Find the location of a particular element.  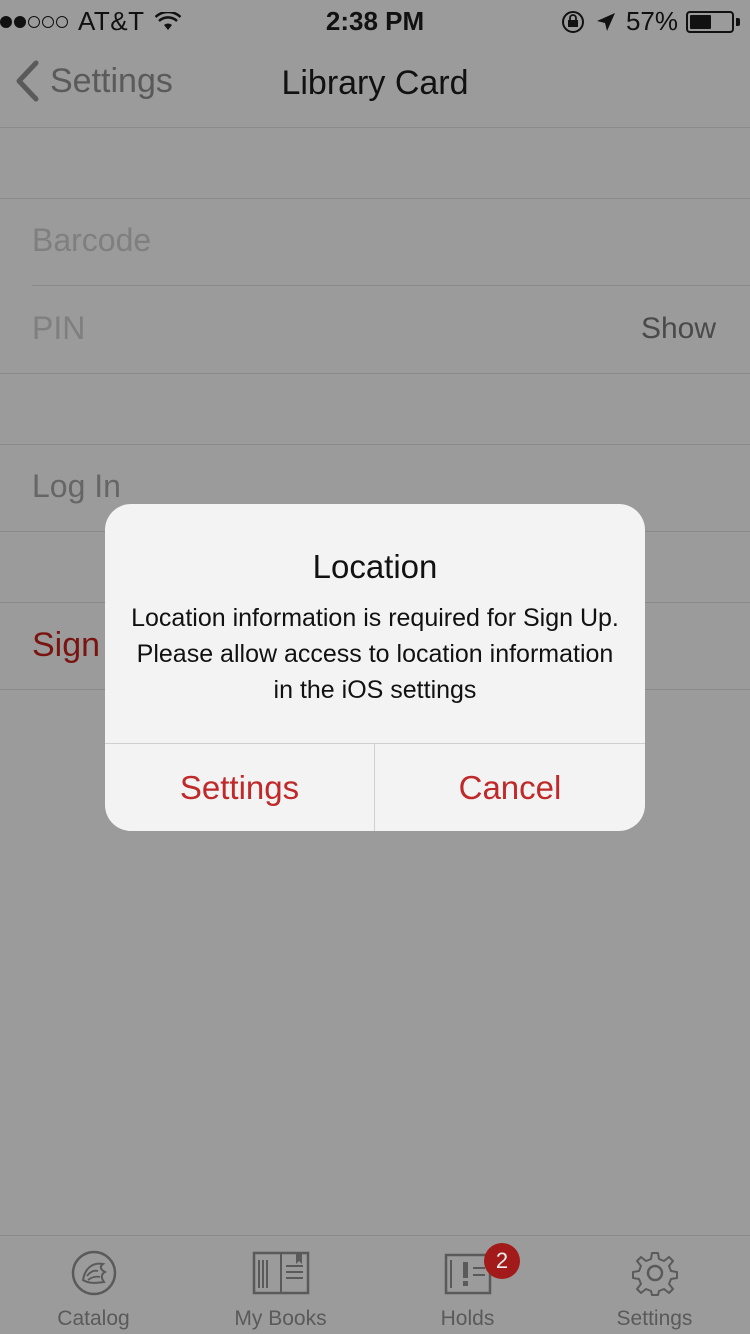

tab-label: Catalog is located at coordinates (93, 1318).